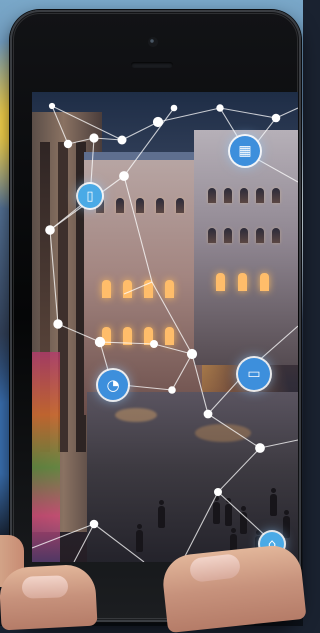 Image resolution: width=320 pixels, height=633 pixels. I want to click on laptop-glyph: ▭, so click(254, 374).